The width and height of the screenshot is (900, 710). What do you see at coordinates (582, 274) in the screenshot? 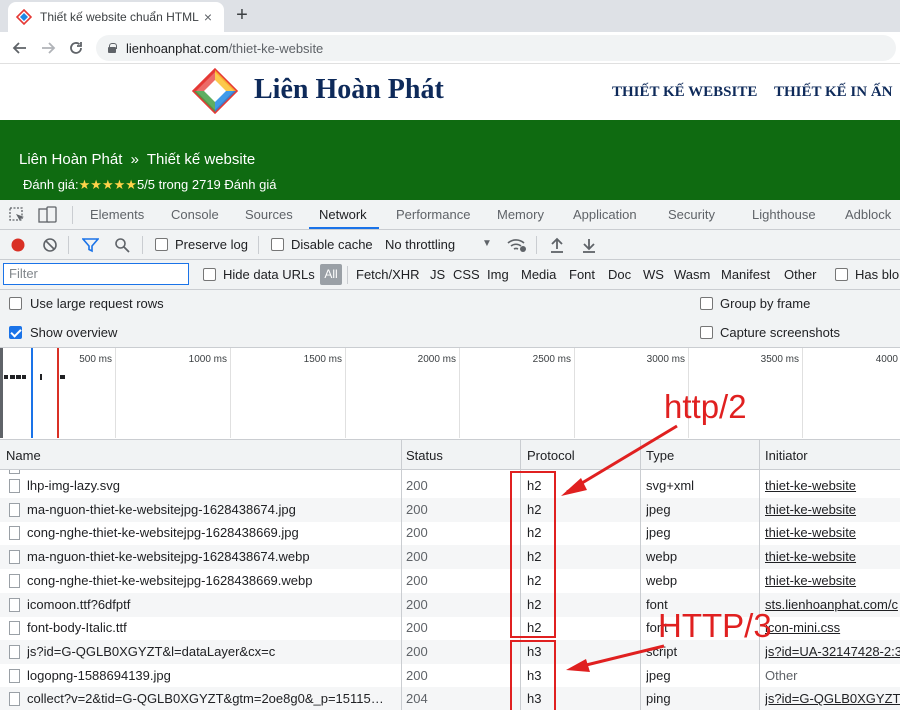
I see `filter-font: Font` at bounding box center [582, 274].